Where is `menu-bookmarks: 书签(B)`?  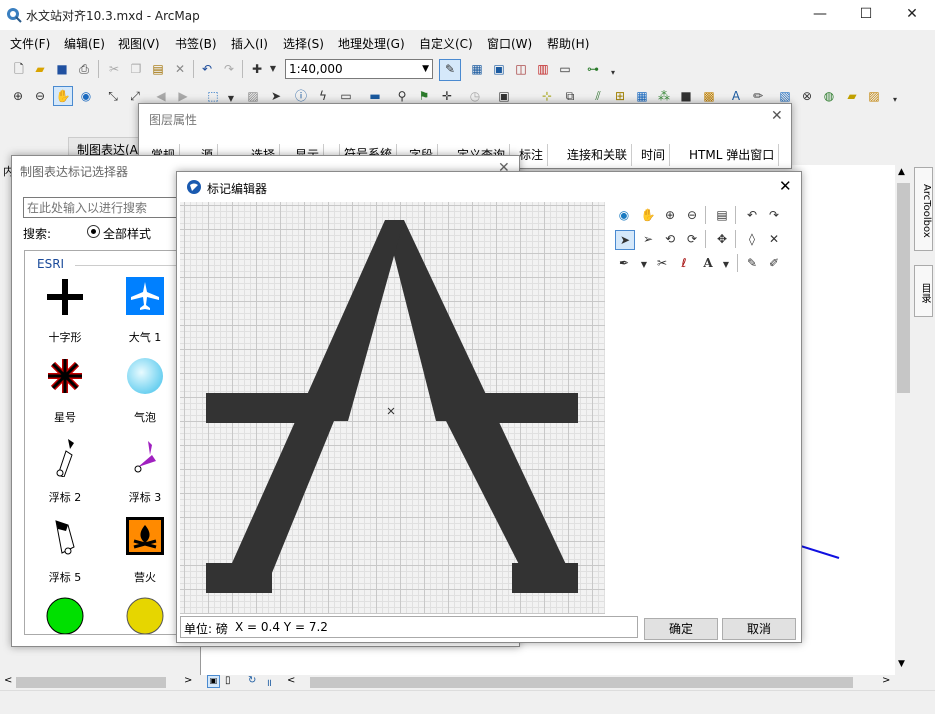 menu-bookmarks: 书签(B) is located at coordinates (196, 43).